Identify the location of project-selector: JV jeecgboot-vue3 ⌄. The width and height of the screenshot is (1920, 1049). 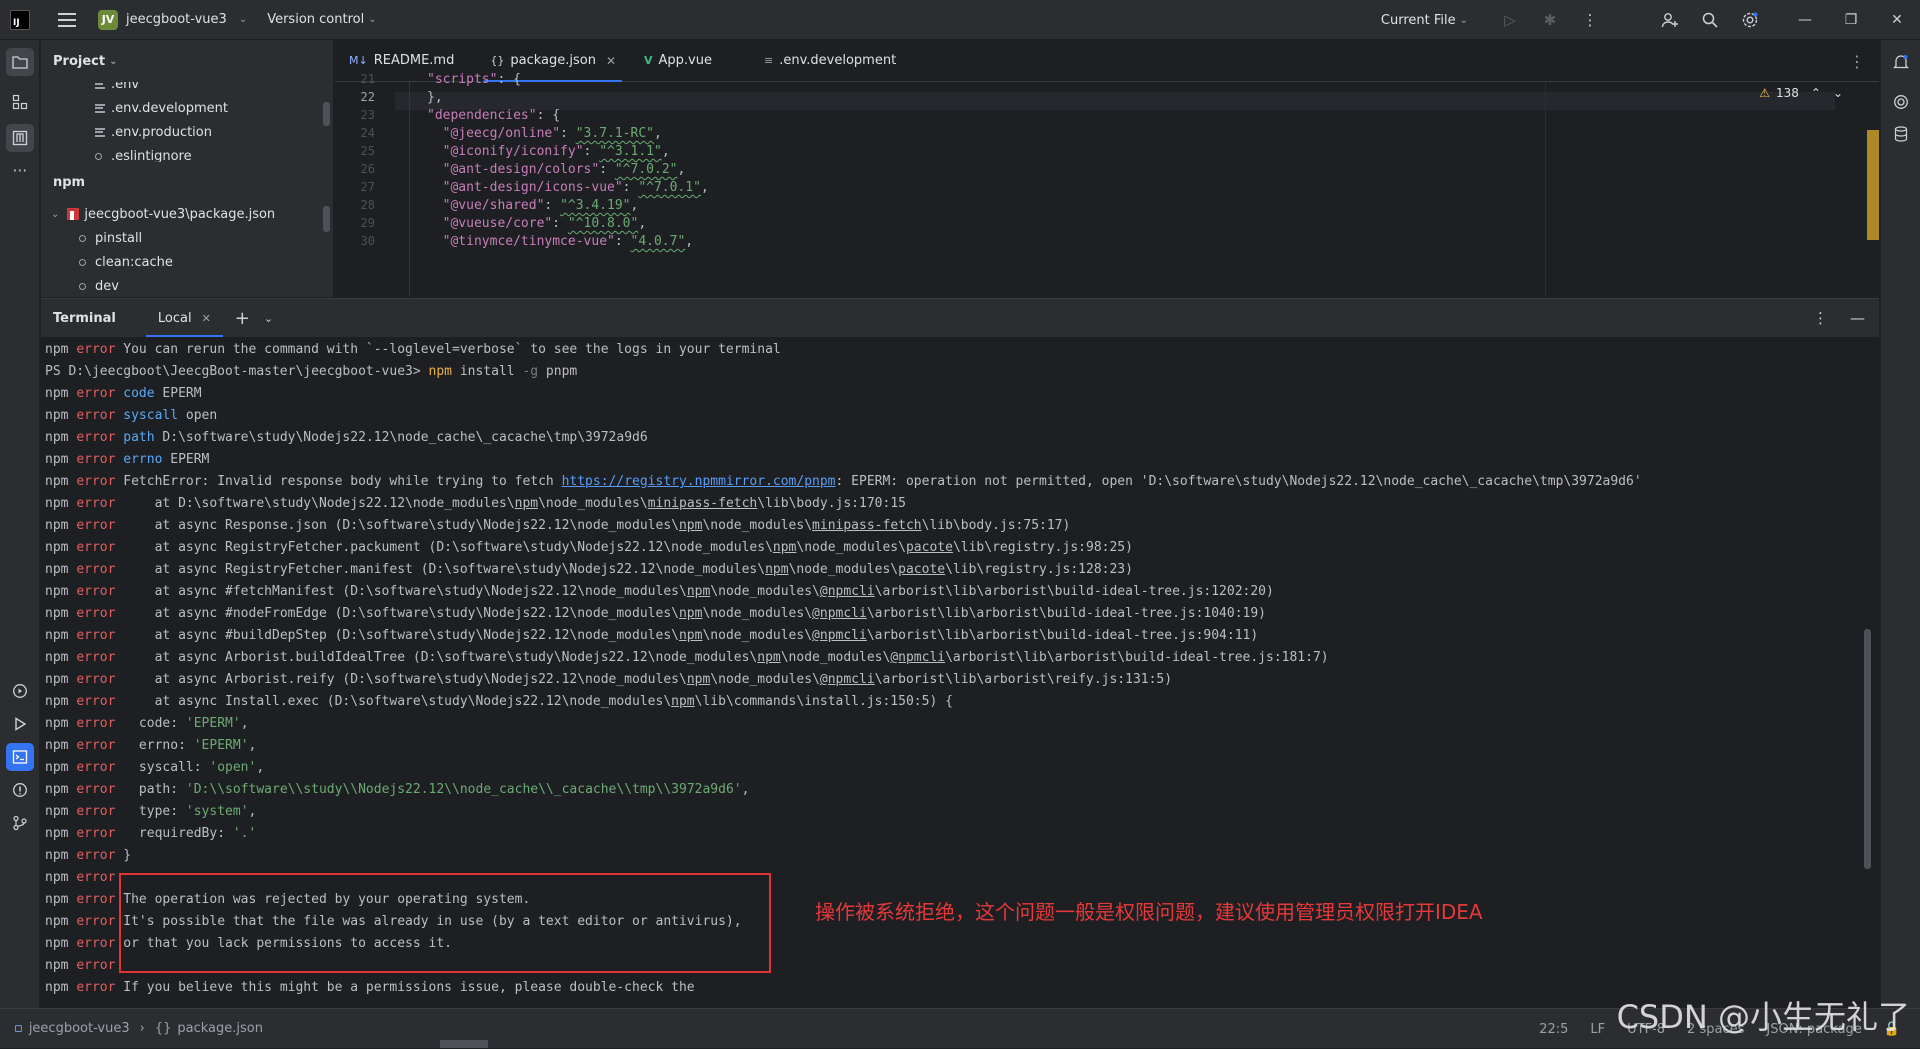
(172, 19).